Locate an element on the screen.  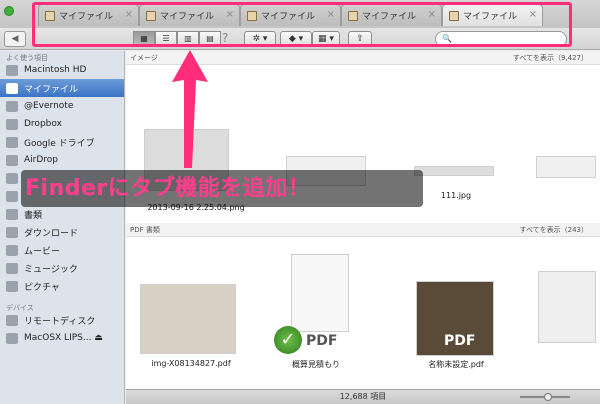
sidebar-item-downloads: ダウンロード is located at coordinates (62, 232).